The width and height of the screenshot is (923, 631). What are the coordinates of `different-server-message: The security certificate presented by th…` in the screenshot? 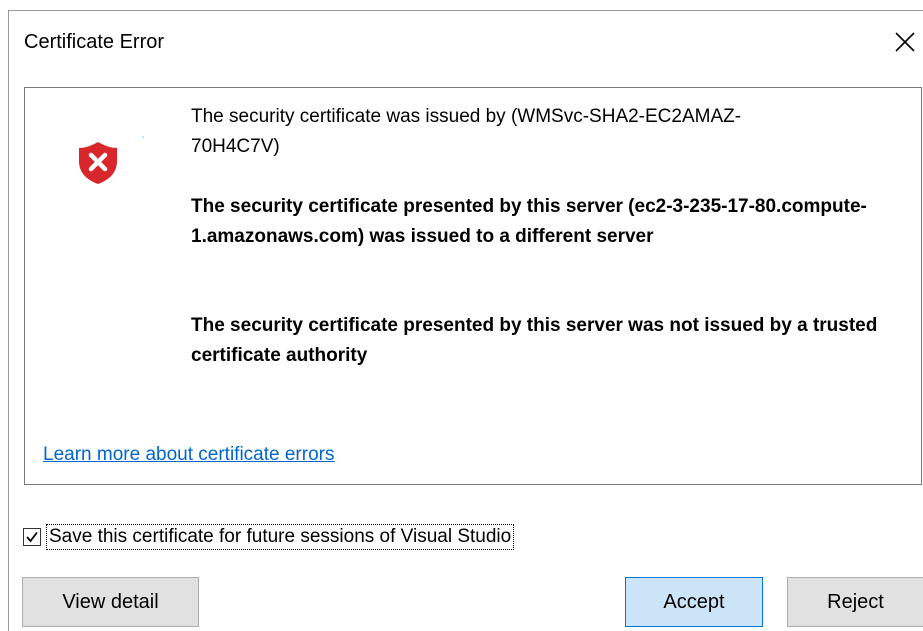 It's located at (529, 221).